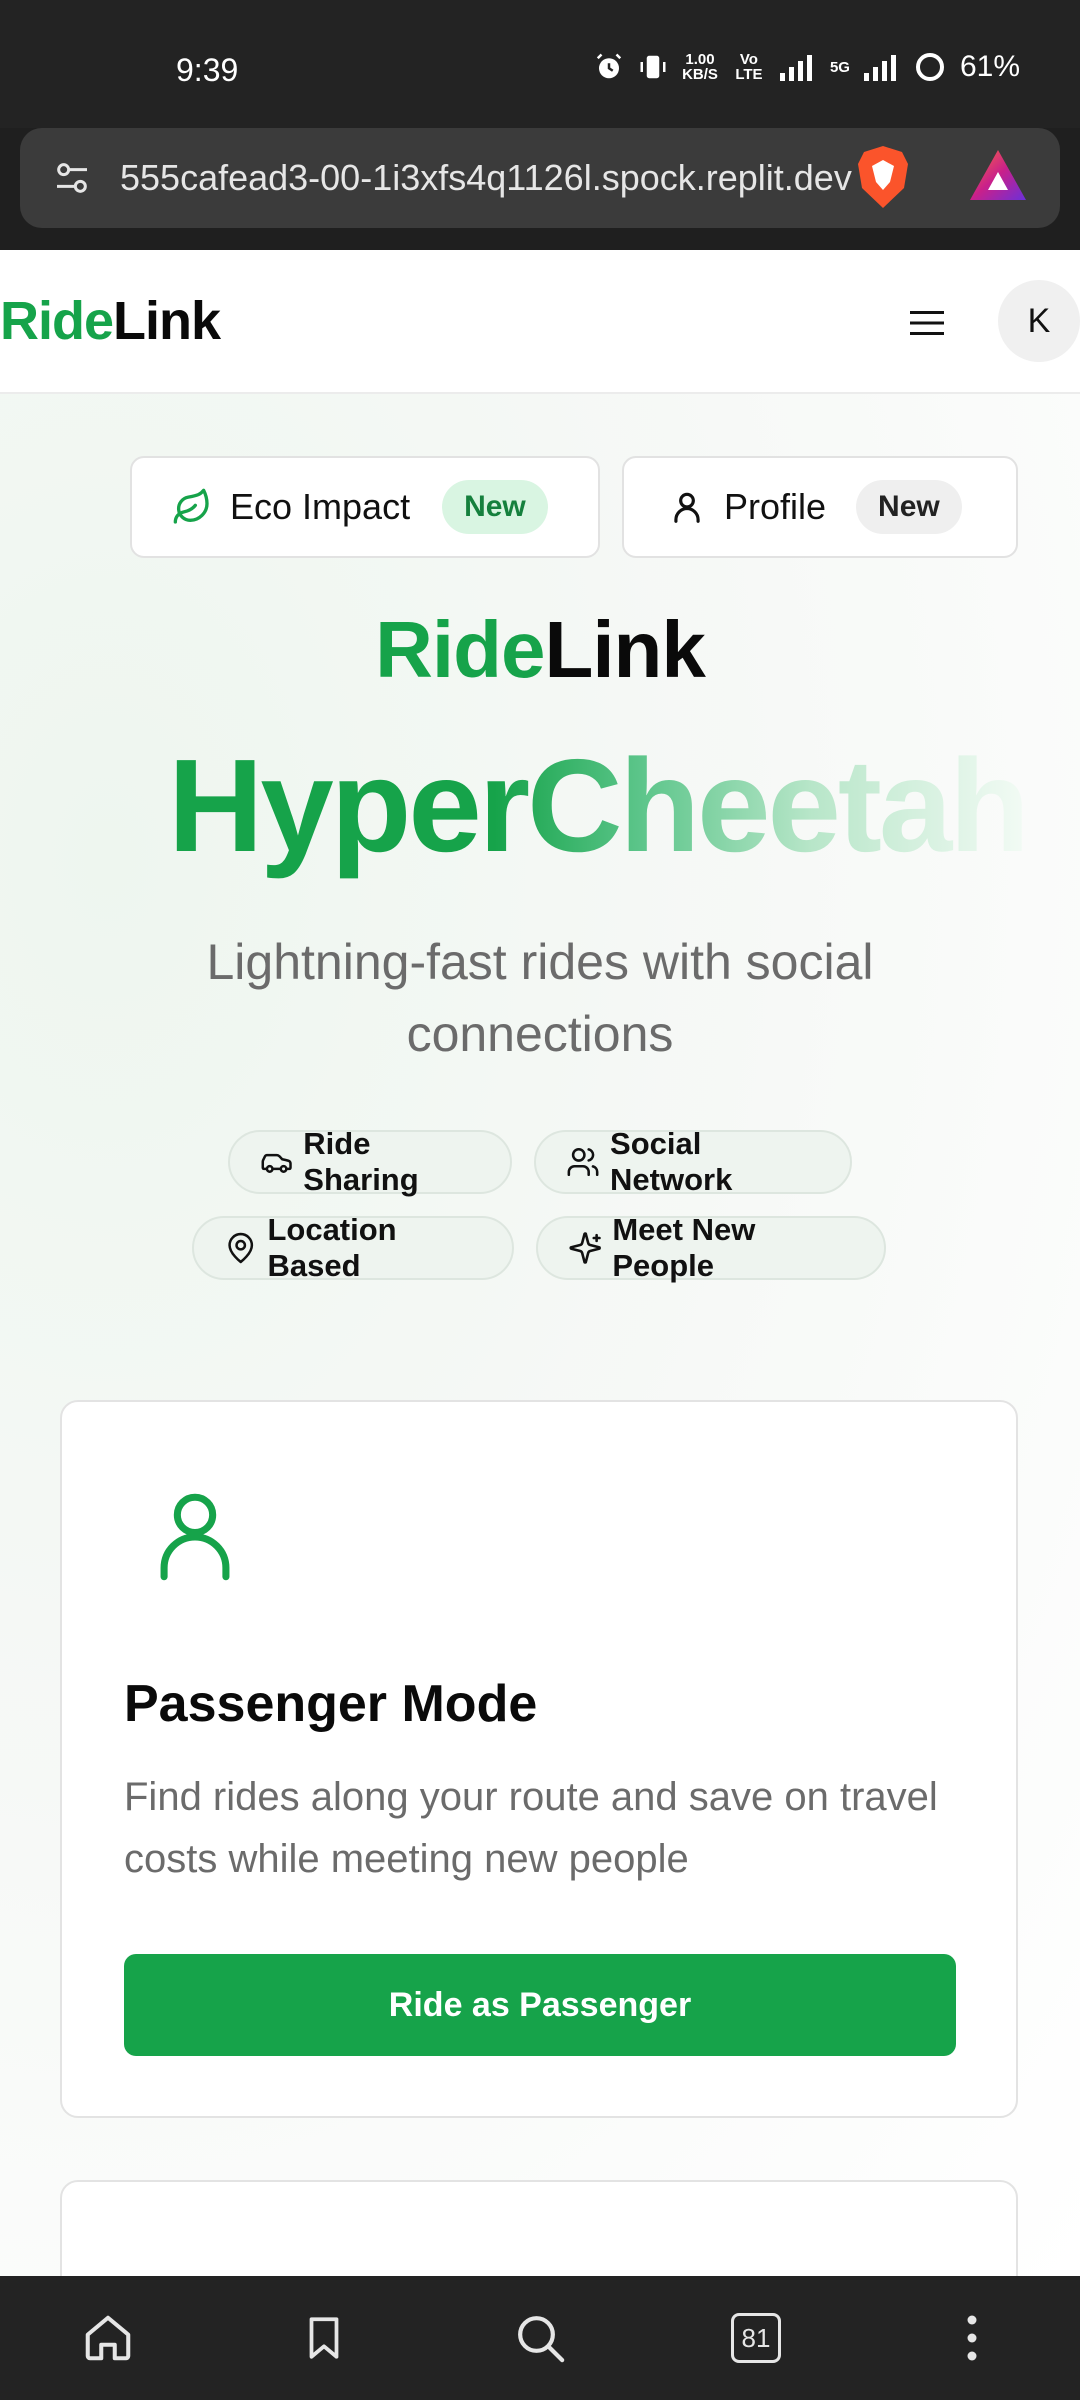 Image resolution: width=1080 pixels, height=2400 pixels. What do you see at coordinates (585, 1248) in the screenshot?
I see `sparkles-icon` at bounding box center [585, 1248].